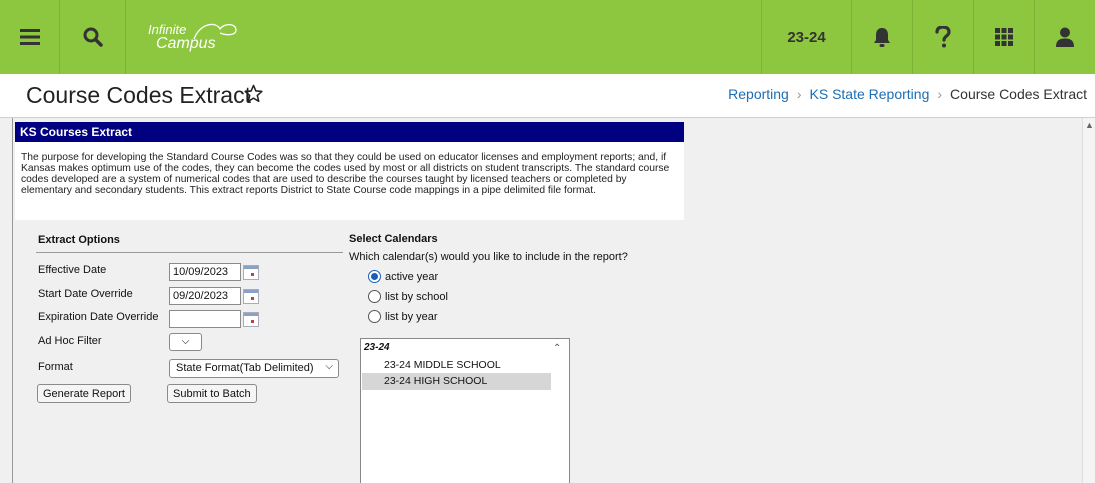  I want to click on topbar-right-actions: 23-24, so click(928, 37).